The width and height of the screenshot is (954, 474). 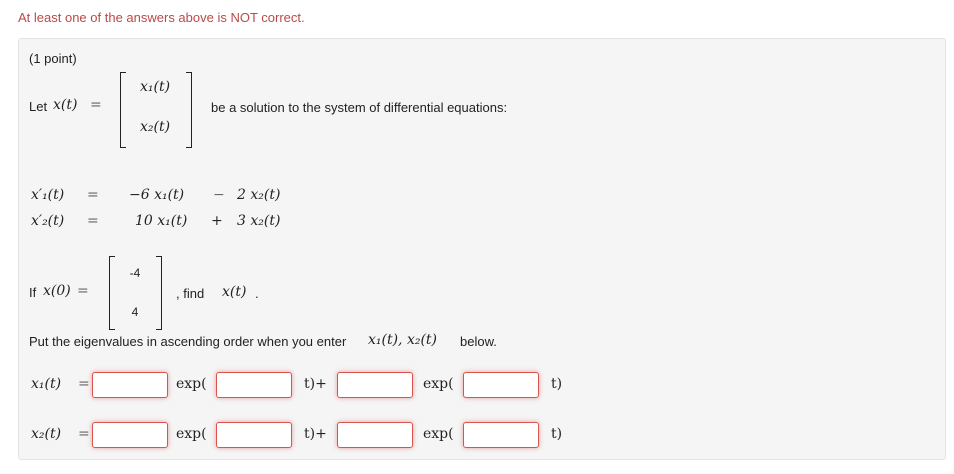 What do you see at coordinates (254, 385) in the screenshot?
I see `x1-eigenvalue-1-input` at bounding box center [254, 385].